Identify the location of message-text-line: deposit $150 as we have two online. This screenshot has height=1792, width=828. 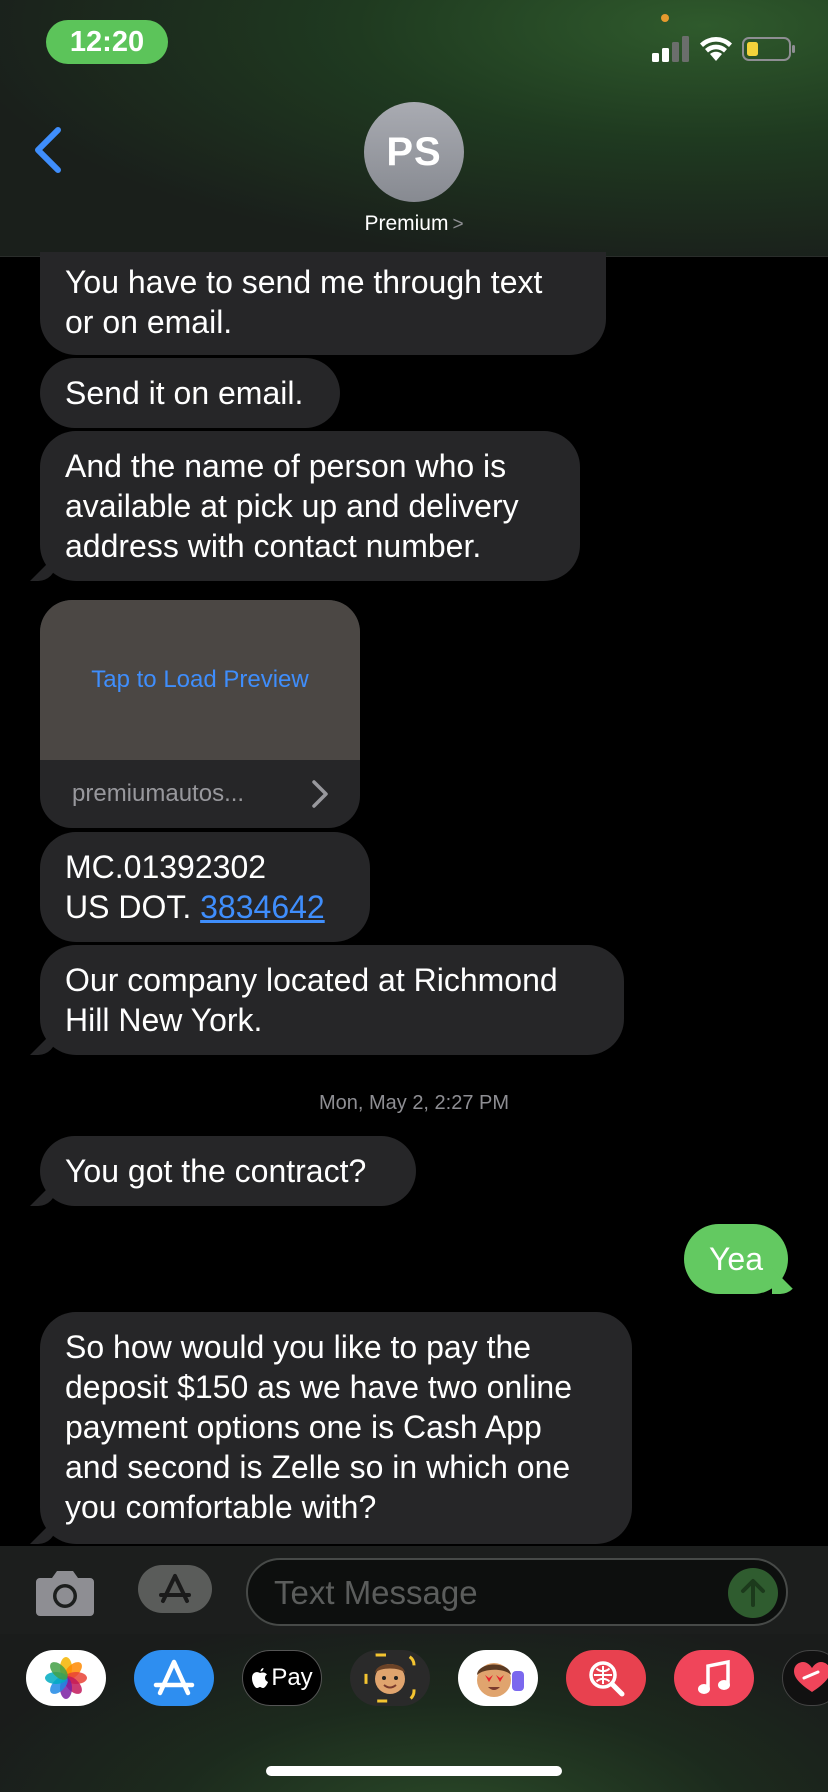
(319, 1387).